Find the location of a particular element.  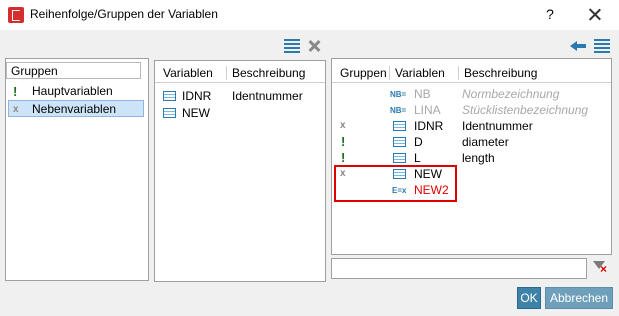

variable-description: Normbezeichnung is located at coordinates (511, 94).